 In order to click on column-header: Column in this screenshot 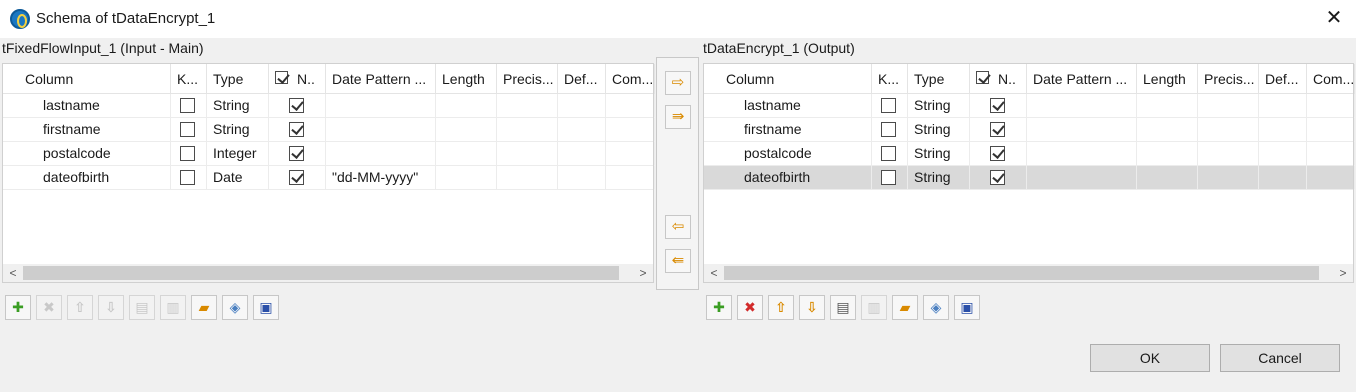, I will do `click(95, 79)`.